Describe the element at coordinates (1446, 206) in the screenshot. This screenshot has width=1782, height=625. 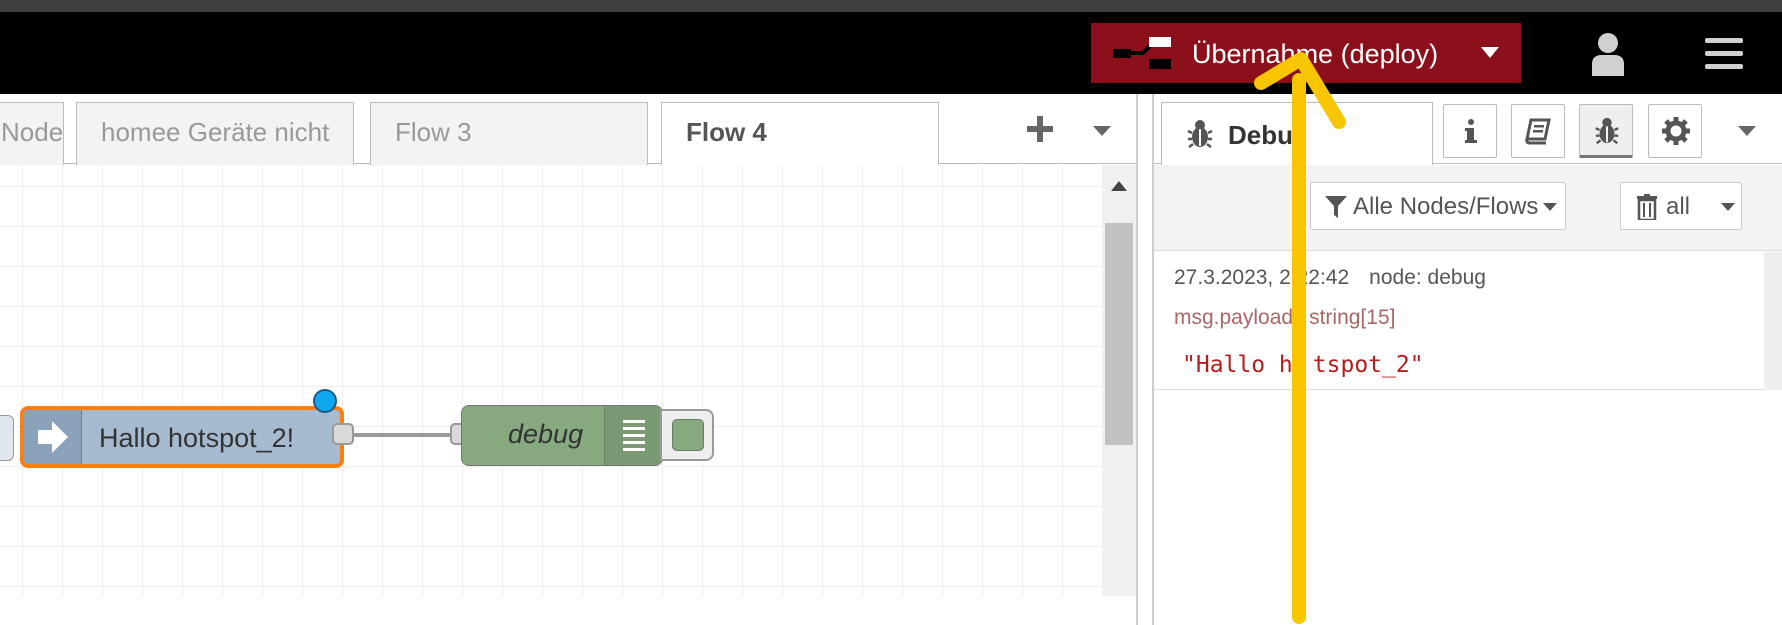
I see `debug-filter-label: Alle Nodes/Flows` at that location.